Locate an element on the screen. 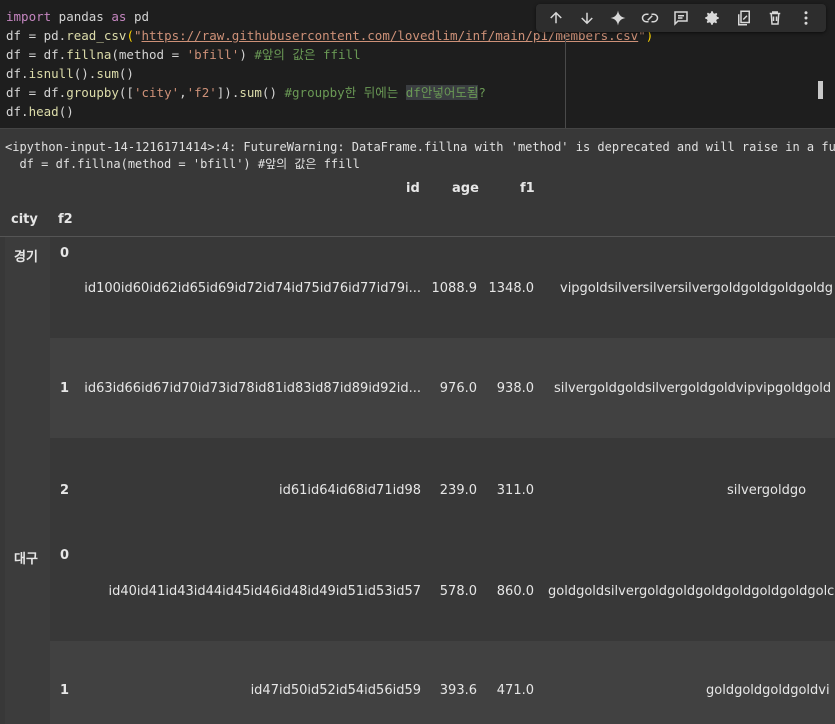 The image size is (835, 724). code-token: 'city' is located at coordinates (156, 92).